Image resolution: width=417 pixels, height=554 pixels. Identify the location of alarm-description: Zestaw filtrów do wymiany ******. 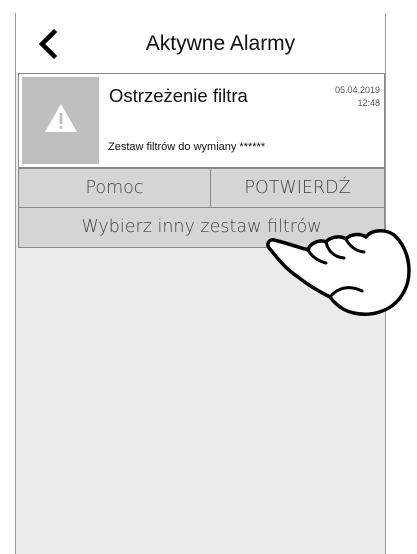
(187, 147).